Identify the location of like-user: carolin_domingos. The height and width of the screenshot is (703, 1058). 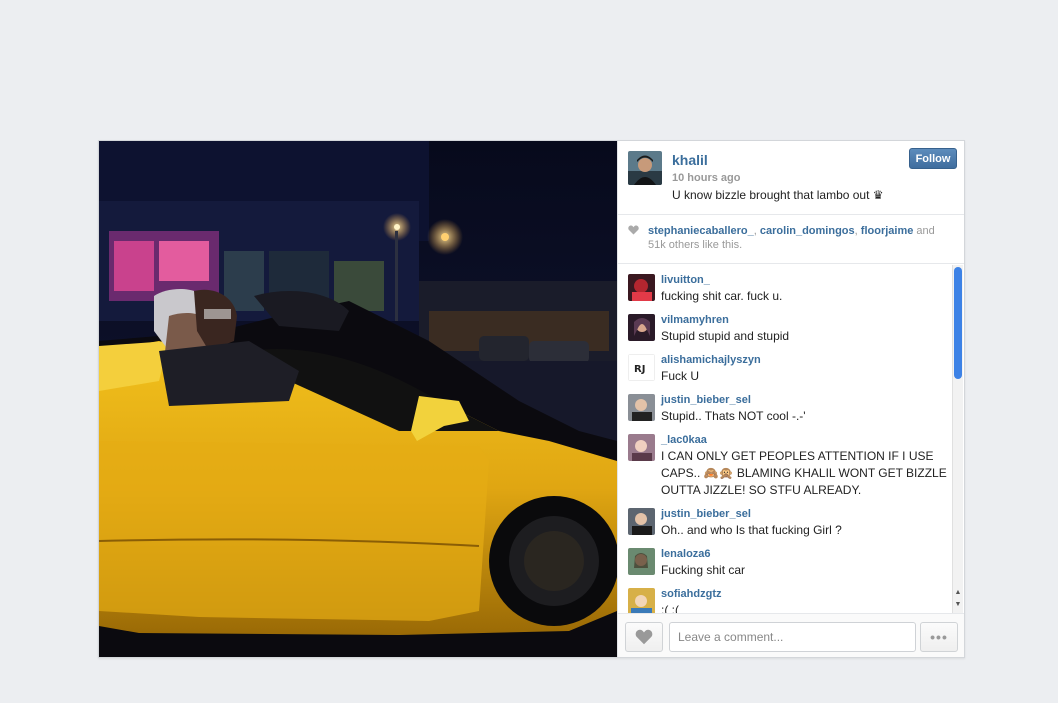
(807, 231).